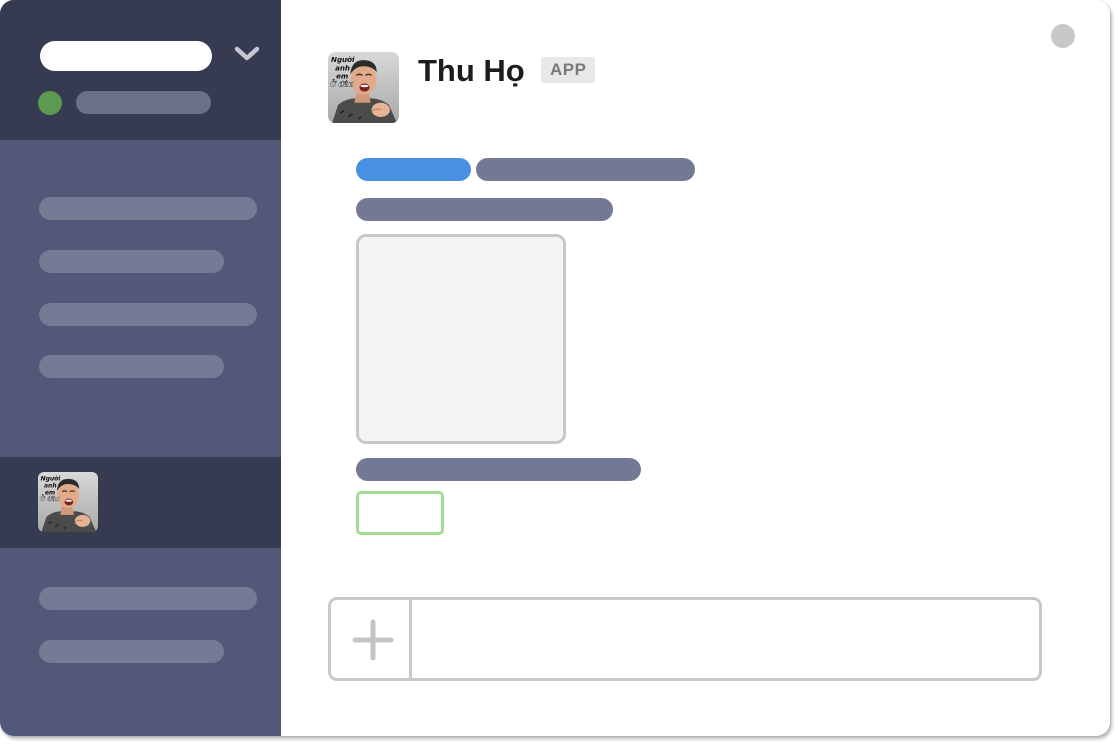 The height and width of the screenshot is (744, 1118). Describe the element at coordinates (50, 103) in the screenshot. I see `status-dot-icon` at that location.